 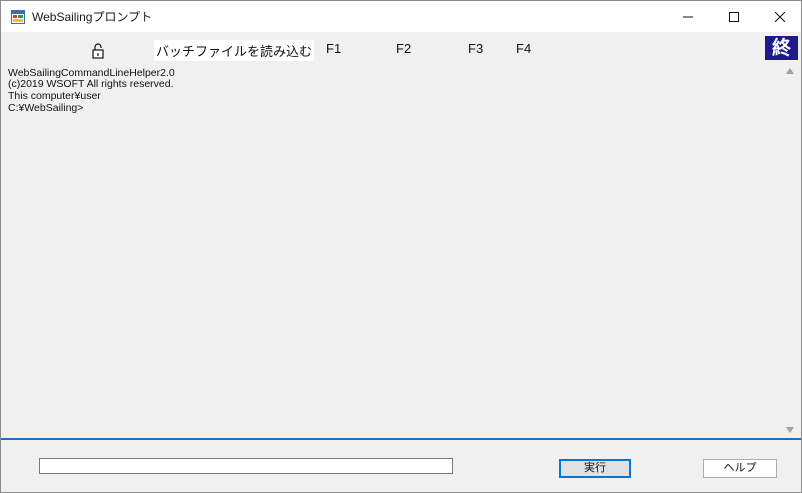 What do you see at coordinates (740, 468) in the screenshot?
I see `help-button: ヘルプ` at bounding box center [740, 468].